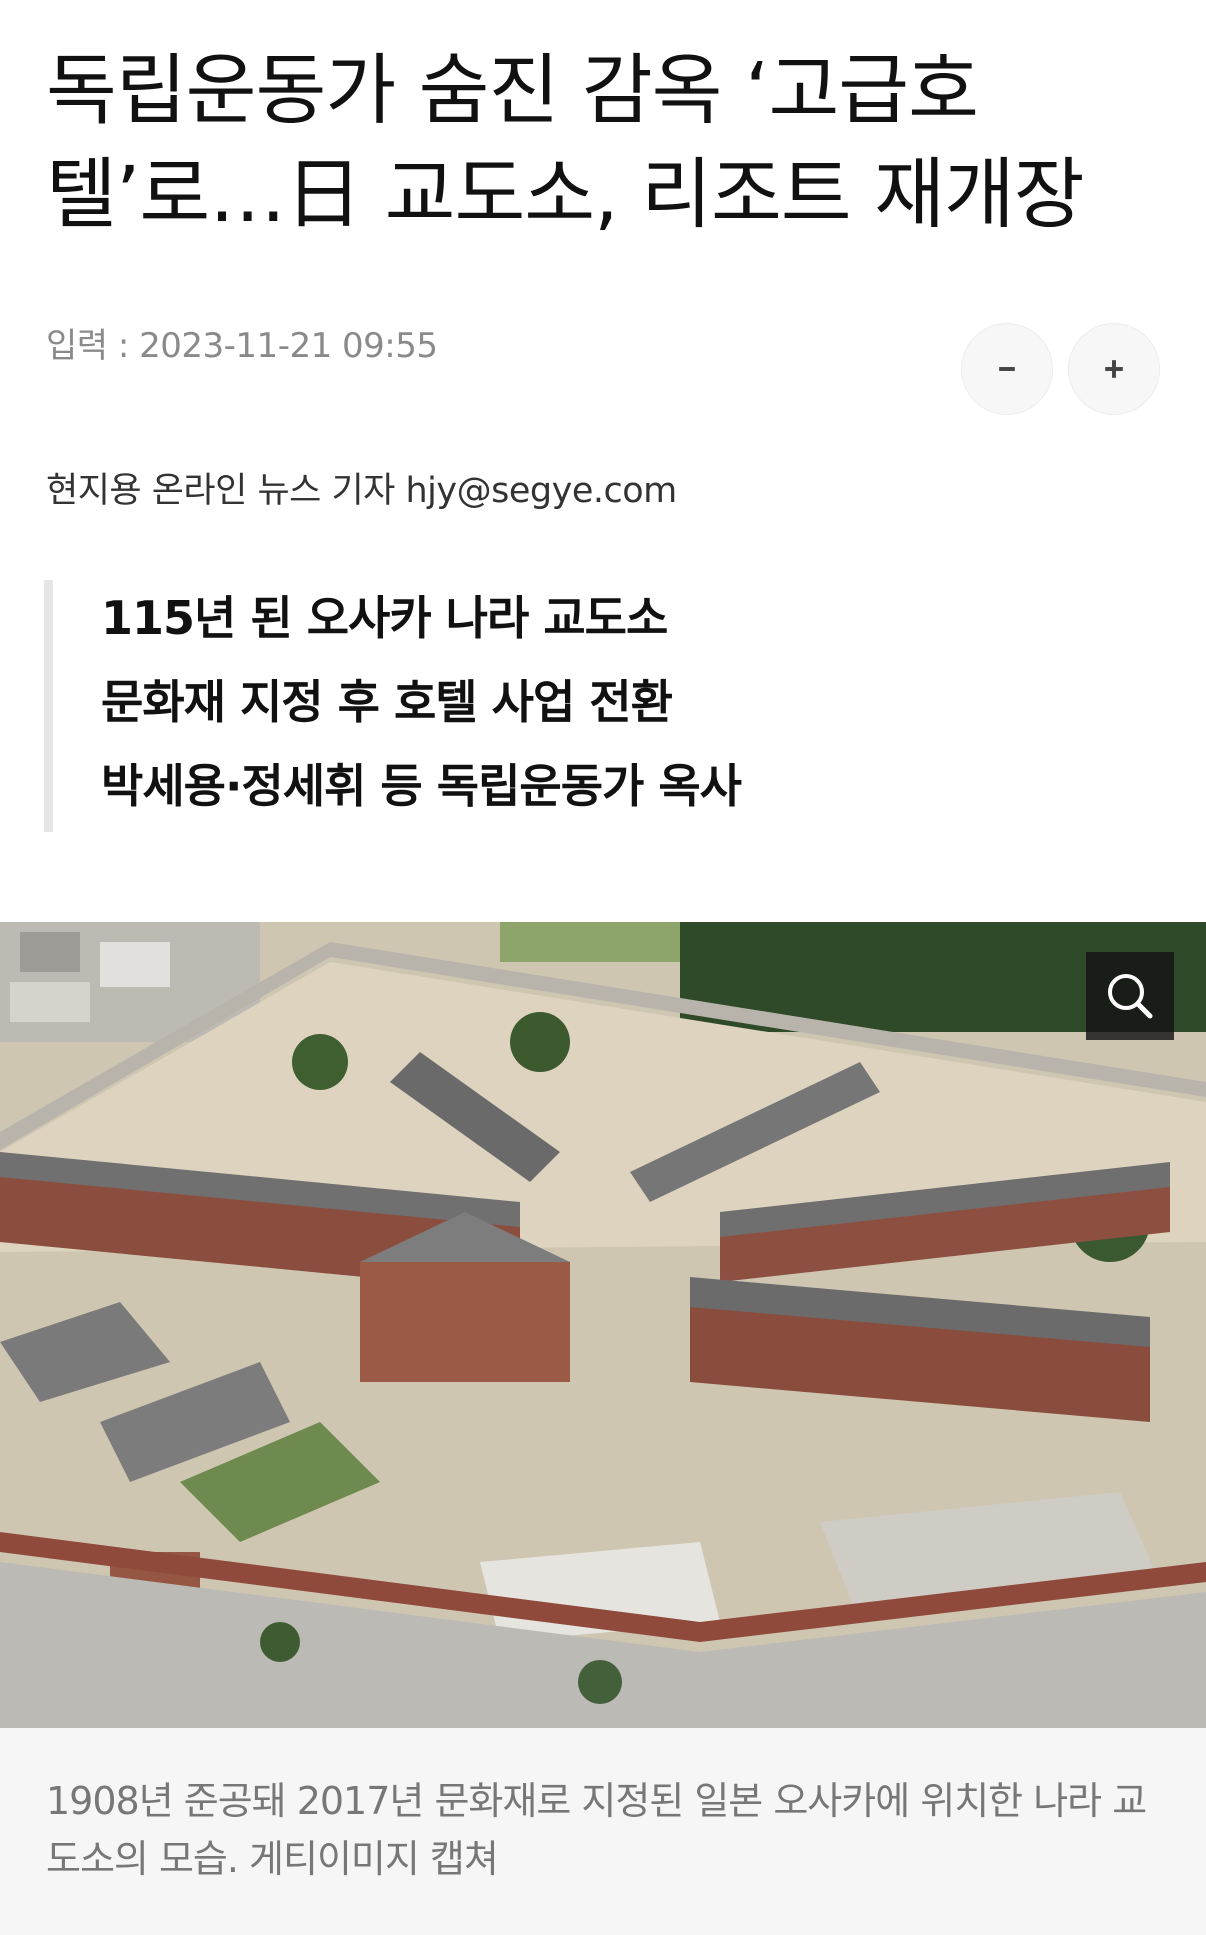 The height and width of the screenshot is (1935, 1206). I want to click on headline-line-1: 독립운동가 숨진 감옥 ‘고급호, so click(512, 91).